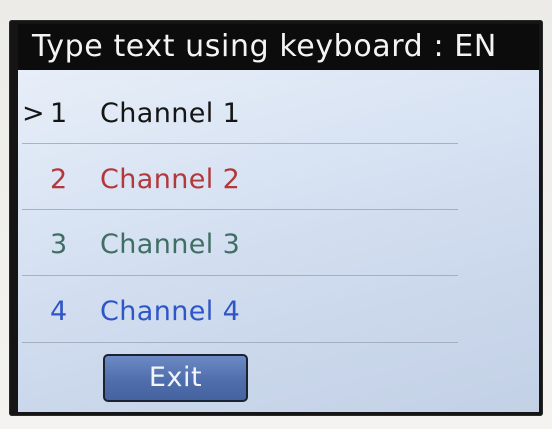  Describe the element at coordinates (278, 182) in the screenshot. I see `menu-item-channel-2: 2 Channel 2` at that location.